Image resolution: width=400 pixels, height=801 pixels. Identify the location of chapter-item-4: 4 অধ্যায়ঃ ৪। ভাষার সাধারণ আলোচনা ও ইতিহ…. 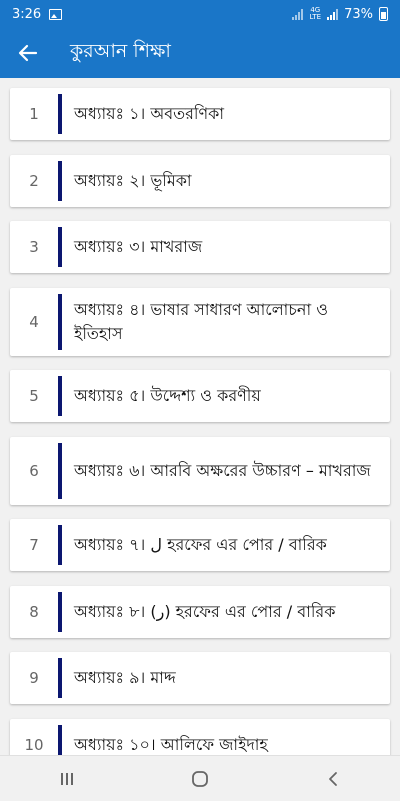
(200, 322).